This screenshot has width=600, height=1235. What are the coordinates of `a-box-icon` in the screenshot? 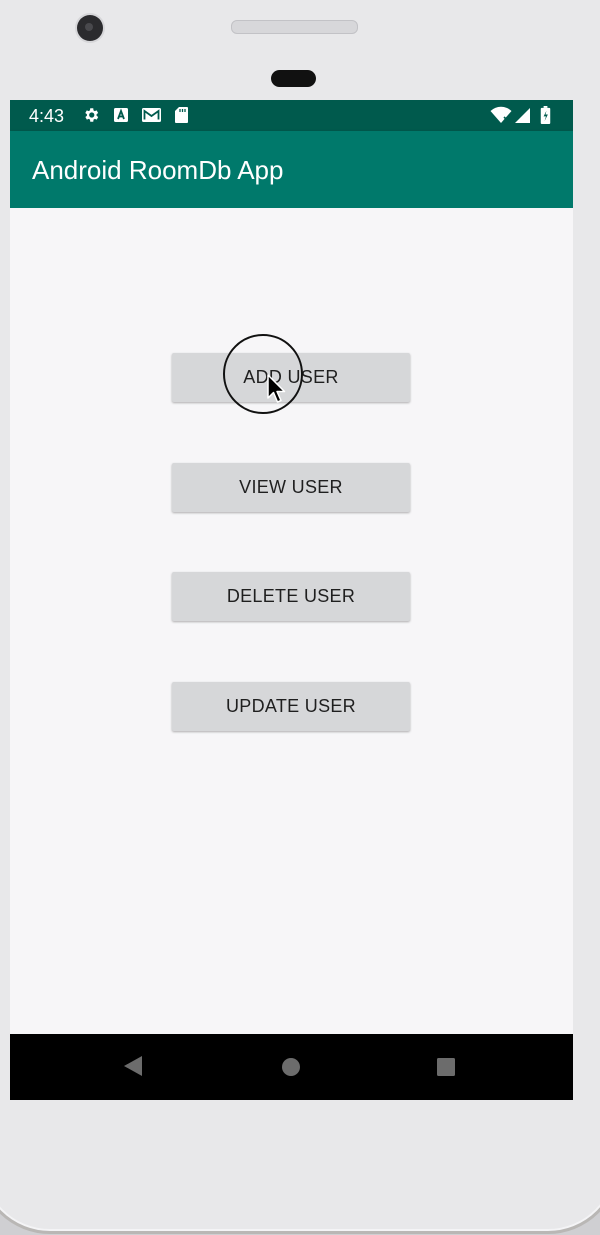 It's located at (121, 115).